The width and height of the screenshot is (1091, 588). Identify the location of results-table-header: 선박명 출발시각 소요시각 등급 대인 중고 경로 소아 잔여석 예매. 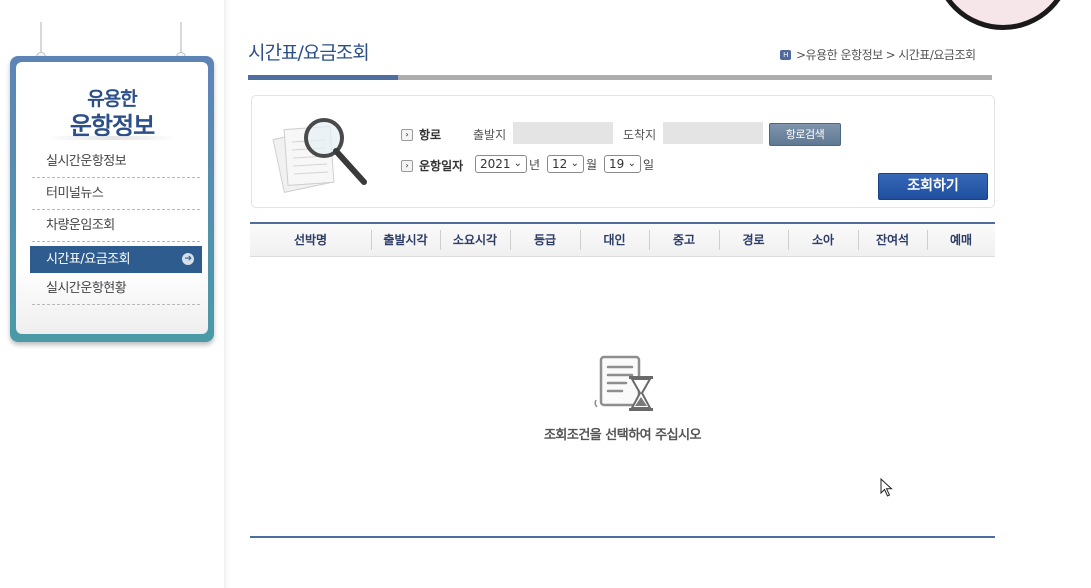
(622, 239).